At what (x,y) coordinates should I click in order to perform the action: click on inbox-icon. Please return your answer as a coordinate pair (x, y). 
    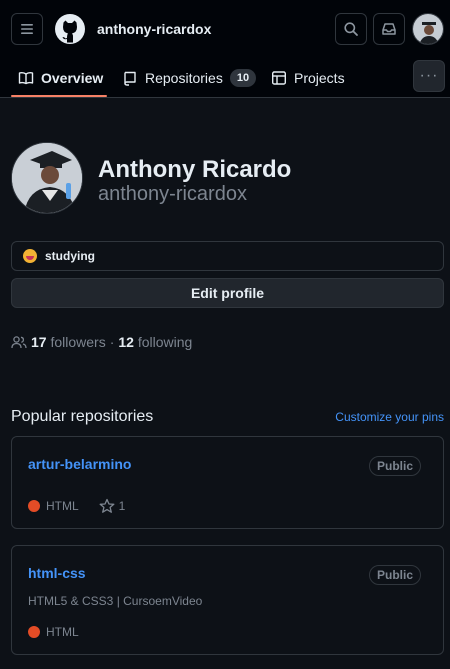
    Looking at the image, I should click on (389, 29).